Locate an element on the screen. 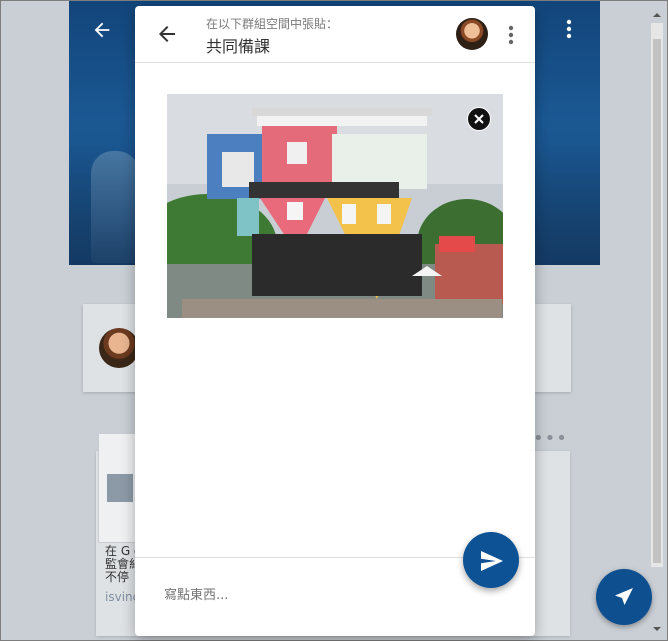 The image size is (668, 641). navigation-icon is located at coordinates (624, 596).